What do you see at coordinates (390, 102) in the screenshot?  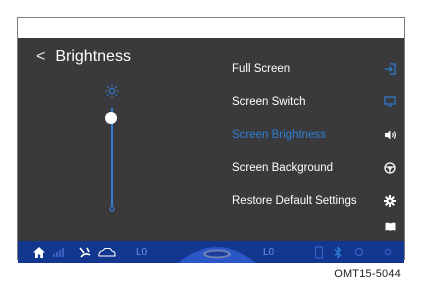 I see `monitor-icon` at bounding box center [390, 102].